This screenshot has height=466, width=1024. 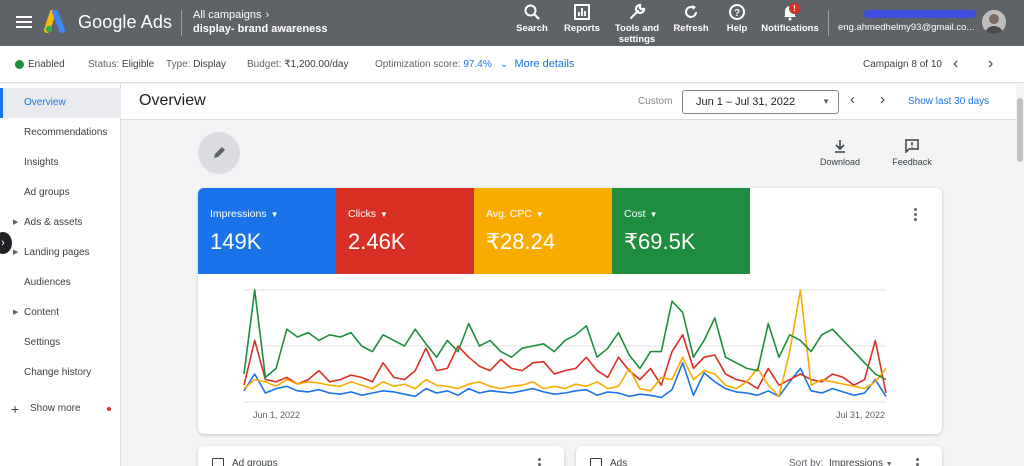 I want to click on metric-cost: Cost ▼ ₹69.5K, so click(x=681, y=231).